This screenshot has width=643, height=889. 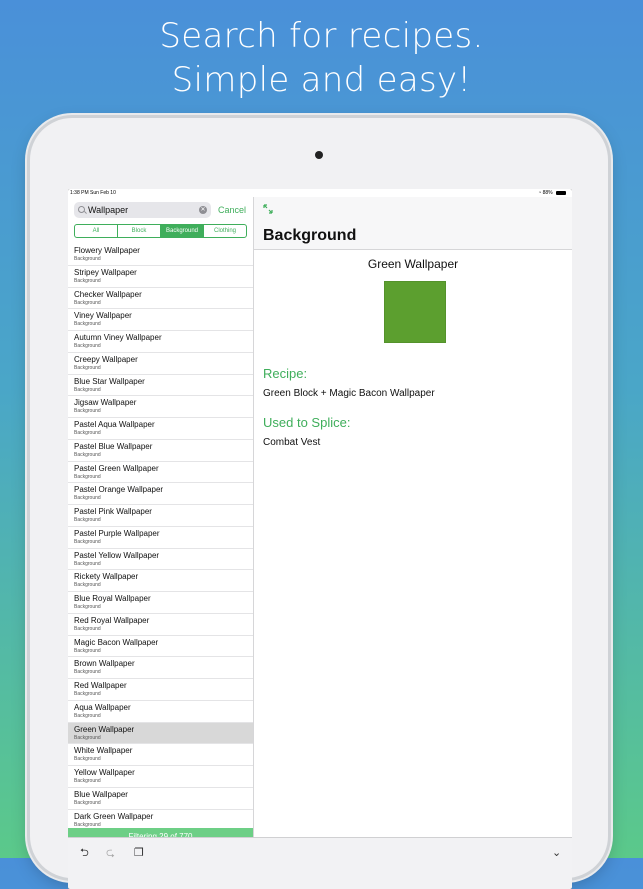 I want to click on list-item: Viney Wallpaper Background, so click(x=160, y=320).